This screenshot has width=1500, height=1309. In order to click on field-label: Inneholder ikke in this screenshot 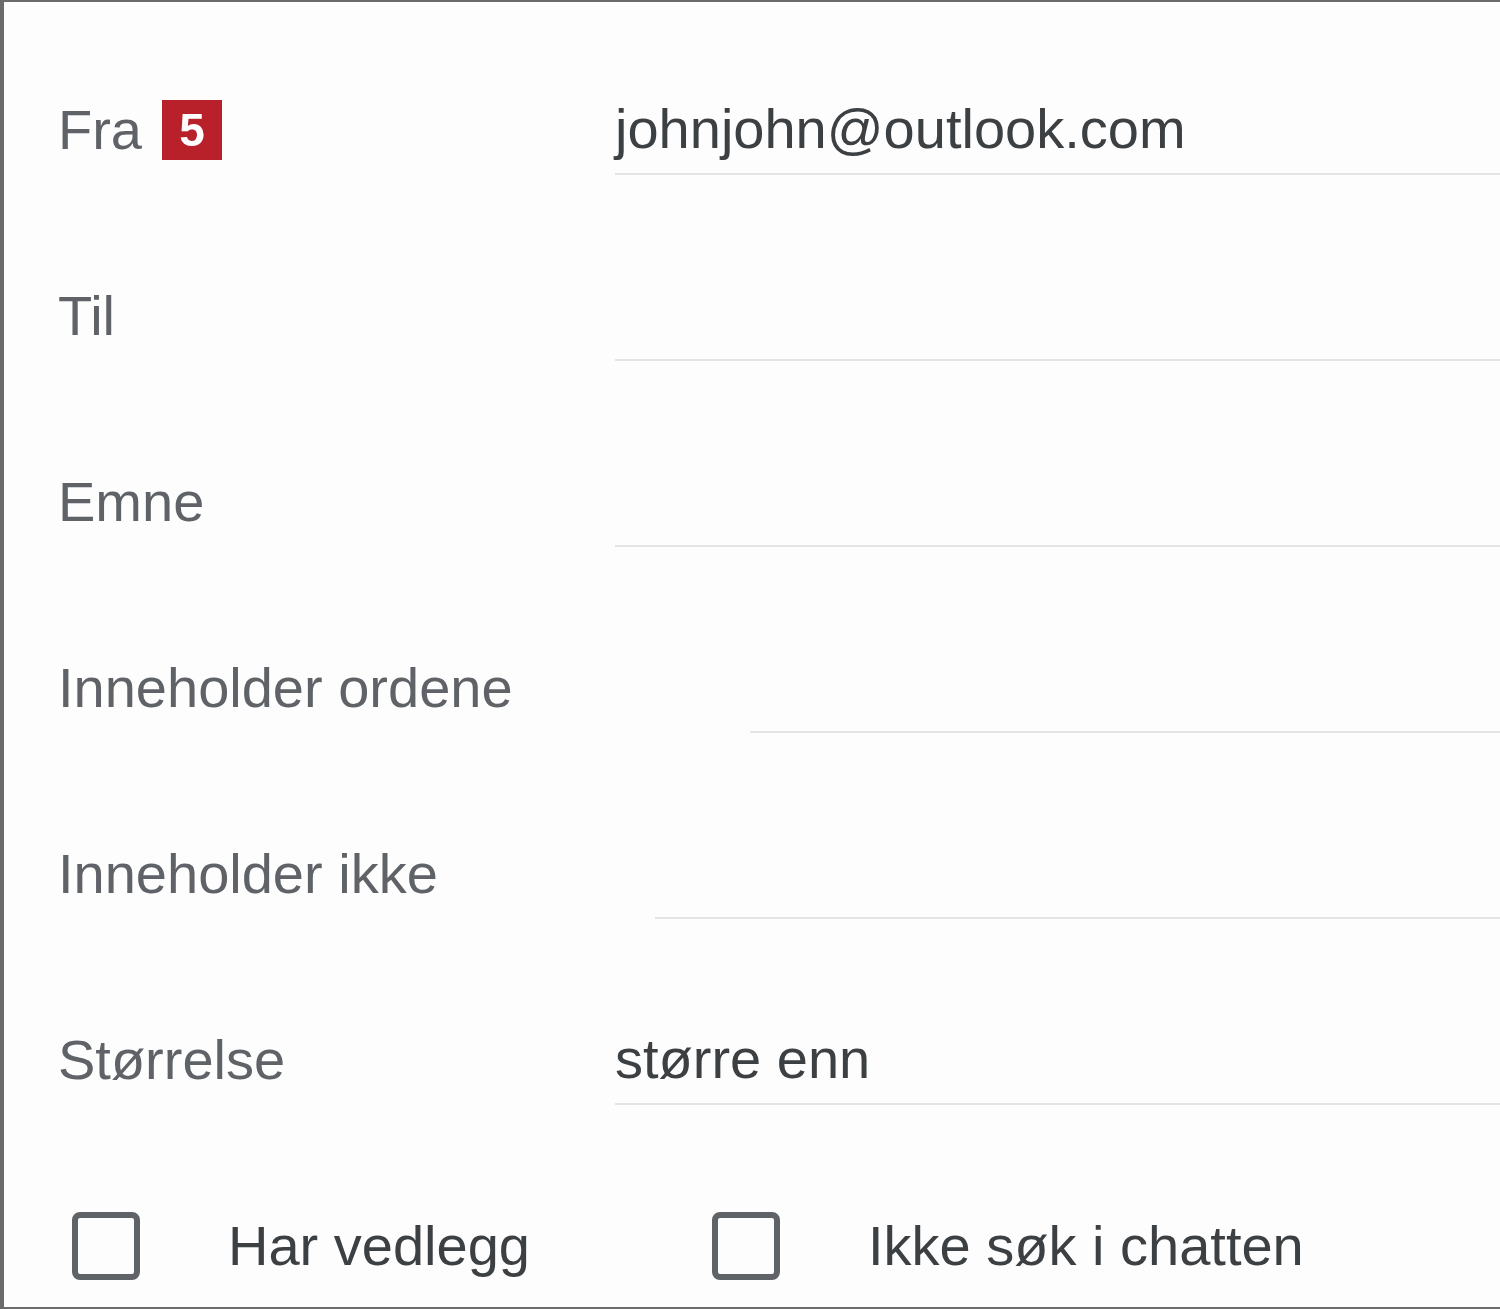, I will do `click(248, 874)`.